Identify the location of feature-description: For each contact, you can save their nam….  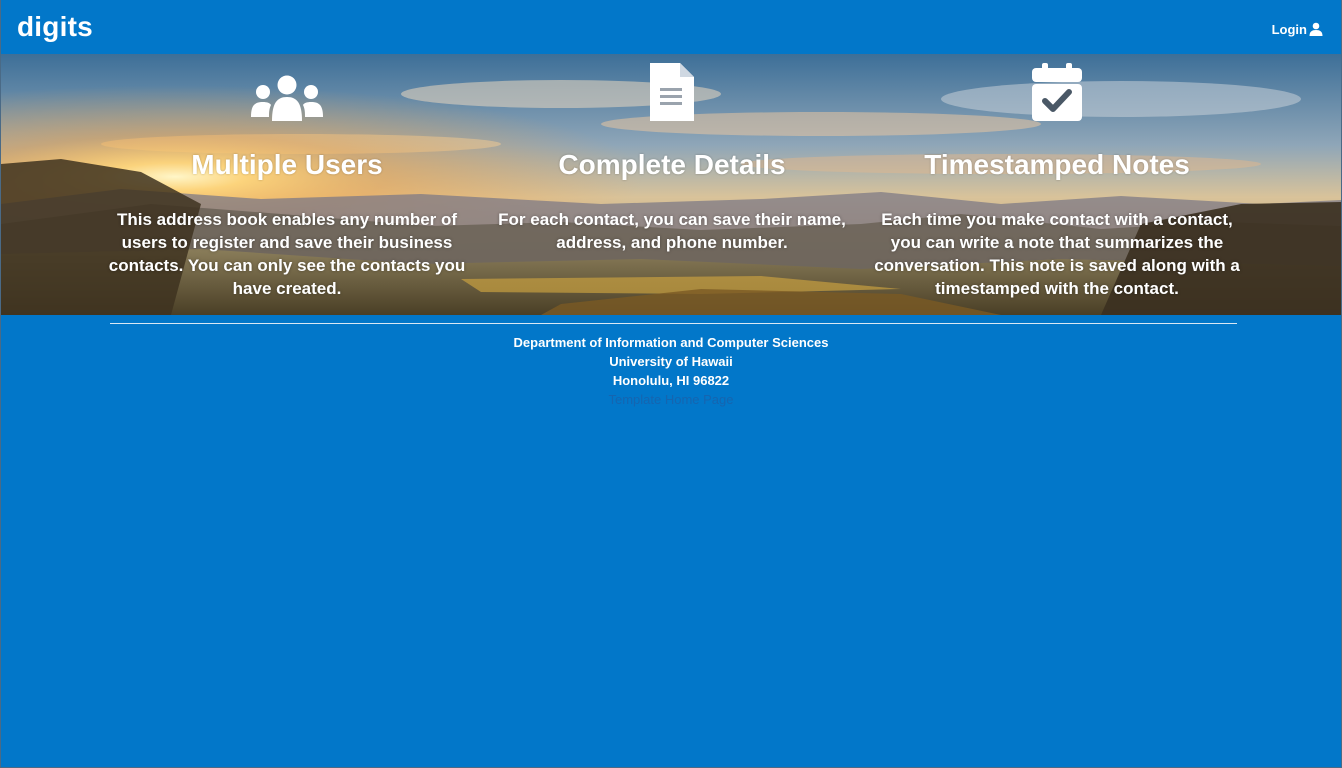
(672, 231).